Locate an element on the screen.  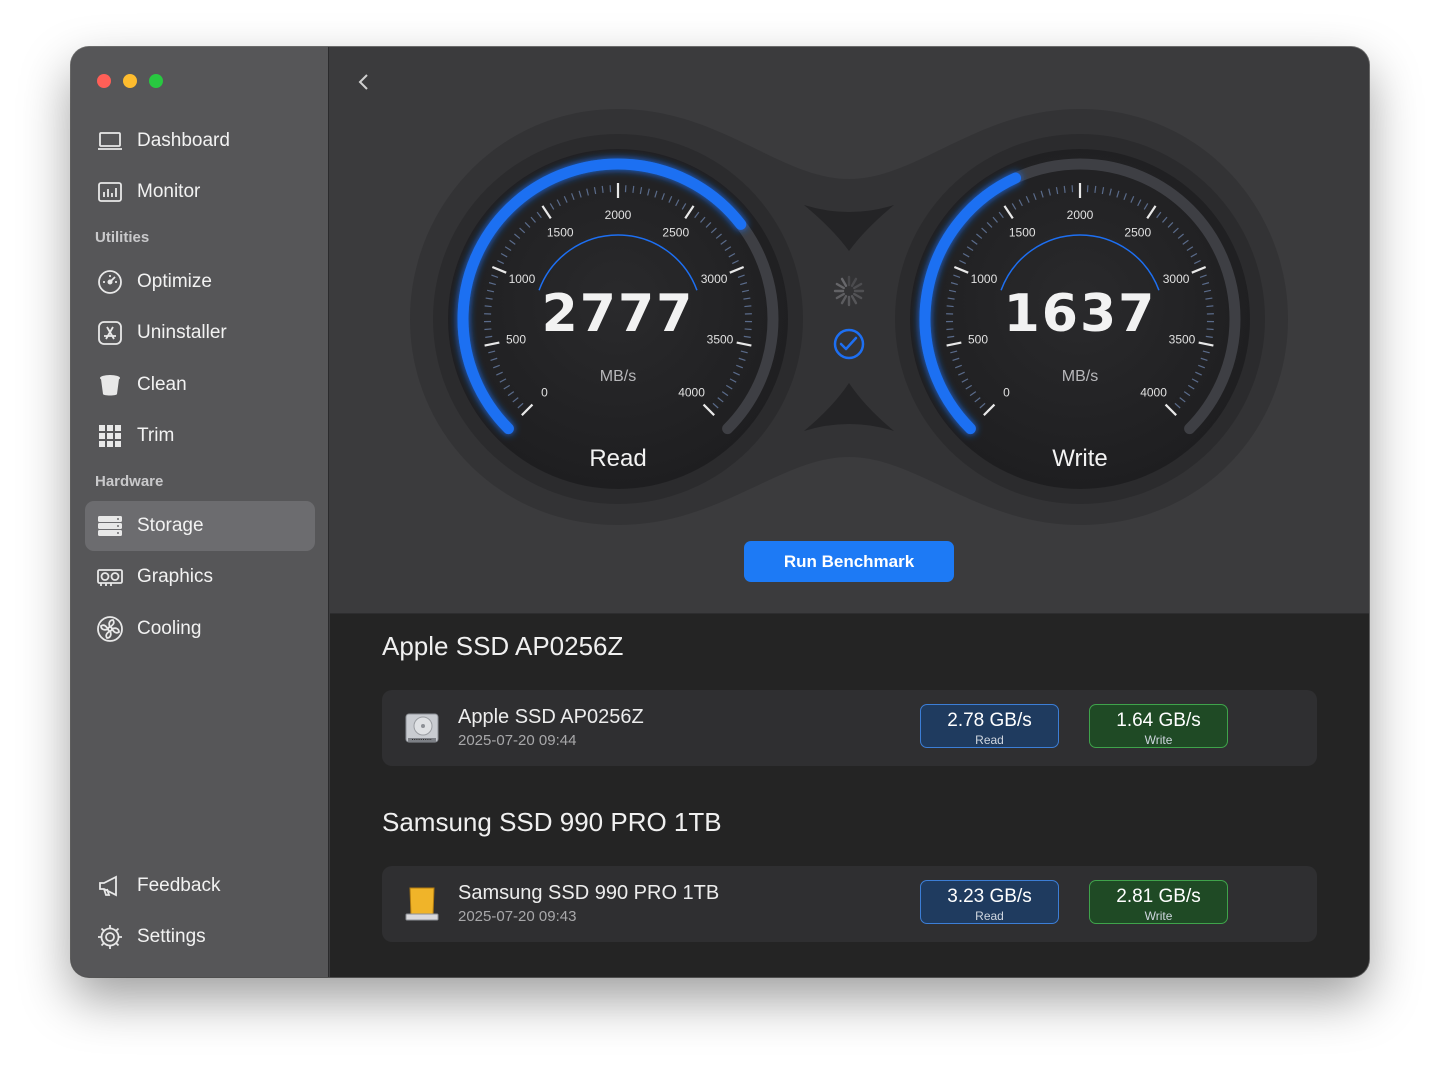
read-speed-badge: 3.23 GB/s Read is located at coordinates (989, 902).